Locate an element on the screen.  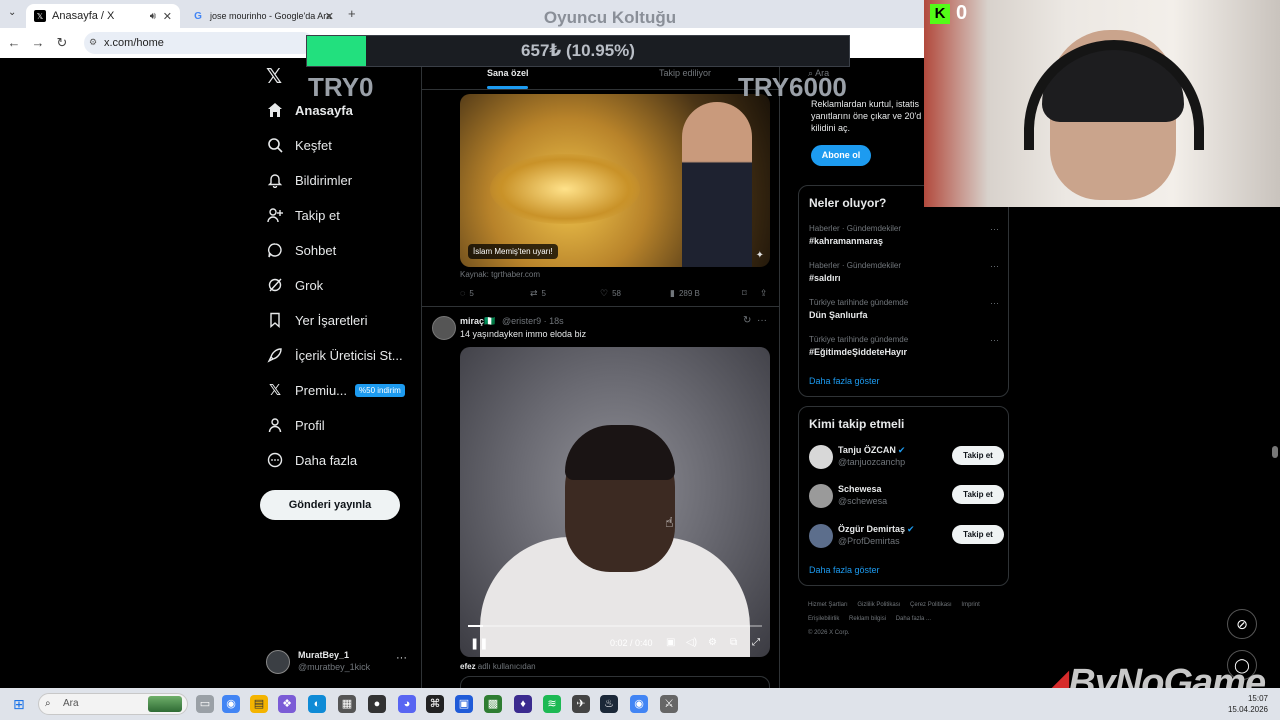
post-button: Gönderi yayınla is located at coordinates (330, 505).